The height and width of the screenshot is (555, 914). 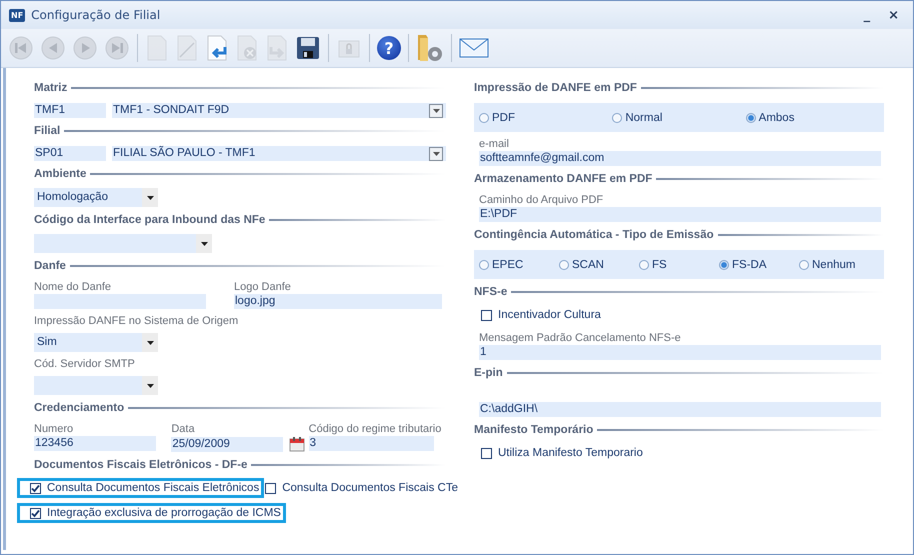 I want to click on dropdown: Sim, so click(x=96, y=342).